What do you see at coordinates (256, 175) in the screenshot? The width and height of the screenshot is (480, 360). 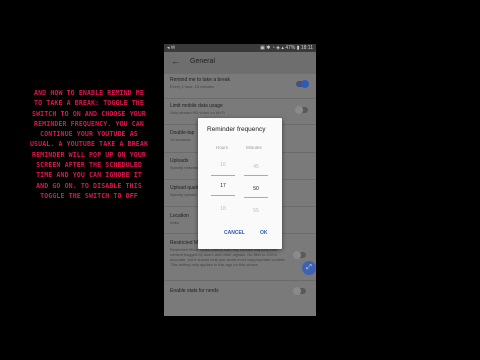 I see `minutes-select-line-top` at bounding box center [256, 175].